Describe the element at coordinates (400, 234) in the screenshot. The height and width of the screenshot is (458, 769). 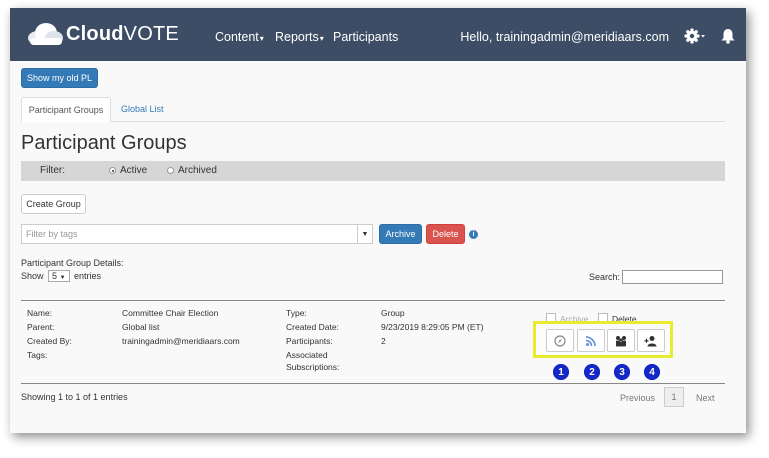
I see `archive-button: Archive` at that location.